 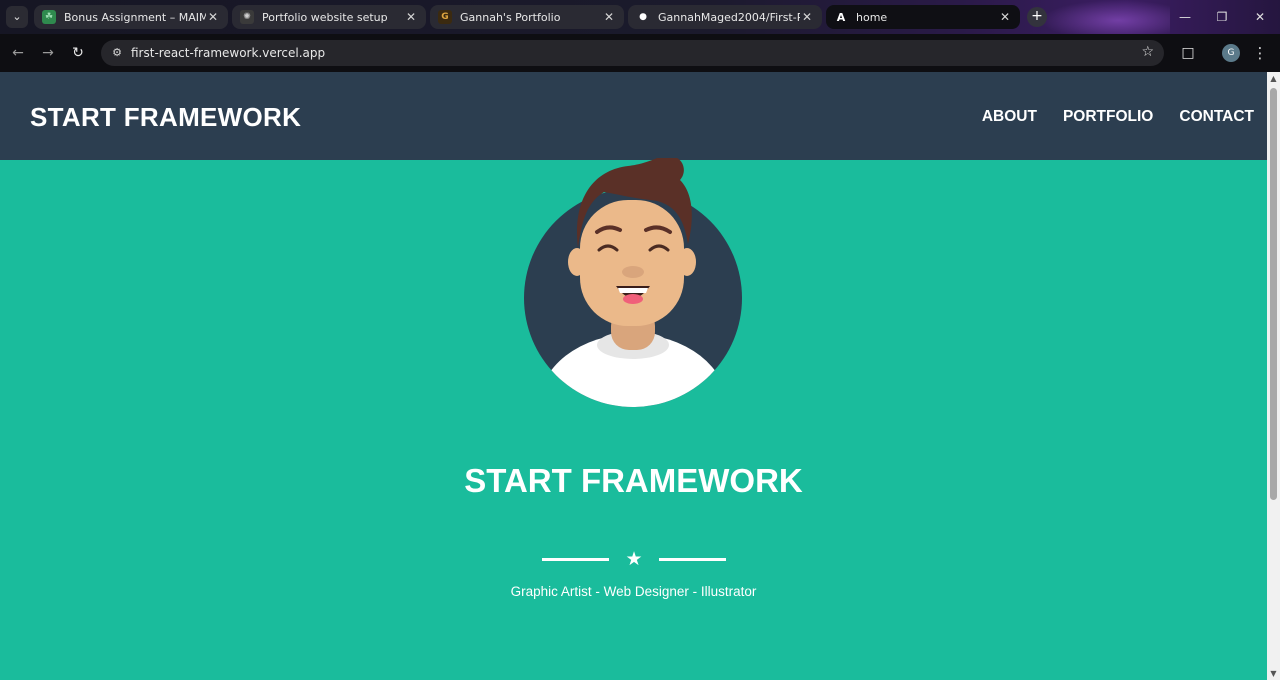 I want to click on tab-title: GannahMaged2004/First-React, so click(x=729, y=17).